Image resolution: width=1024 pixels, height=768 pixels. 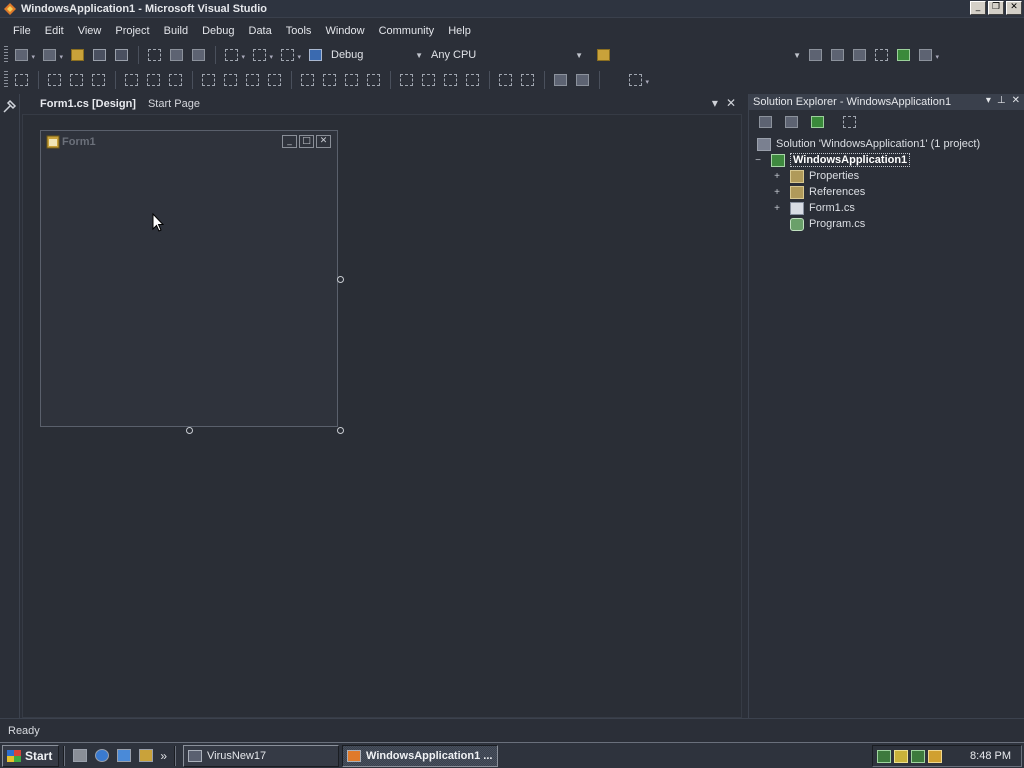 I want to click on properties-window-icon, so click(x=837, y=55).